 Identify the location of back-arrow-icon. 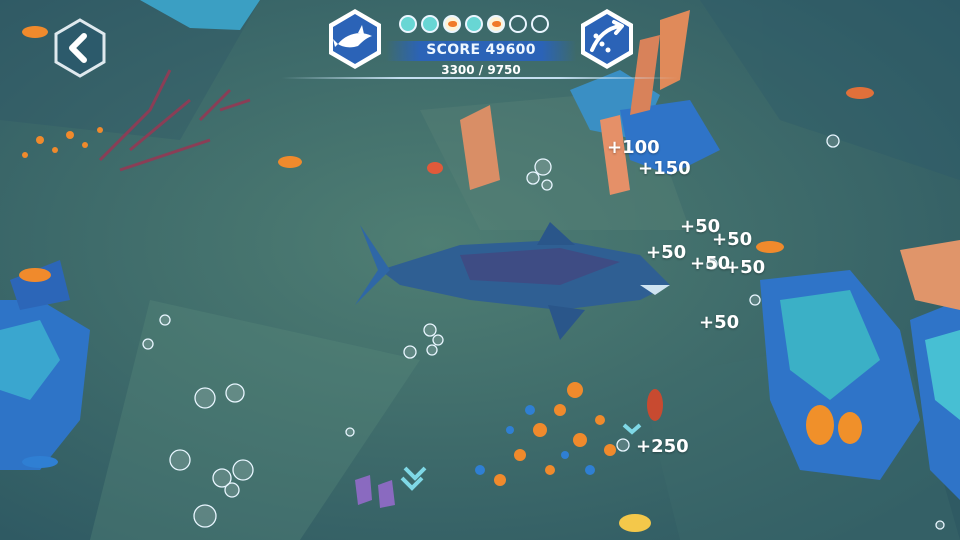
(80, 48).